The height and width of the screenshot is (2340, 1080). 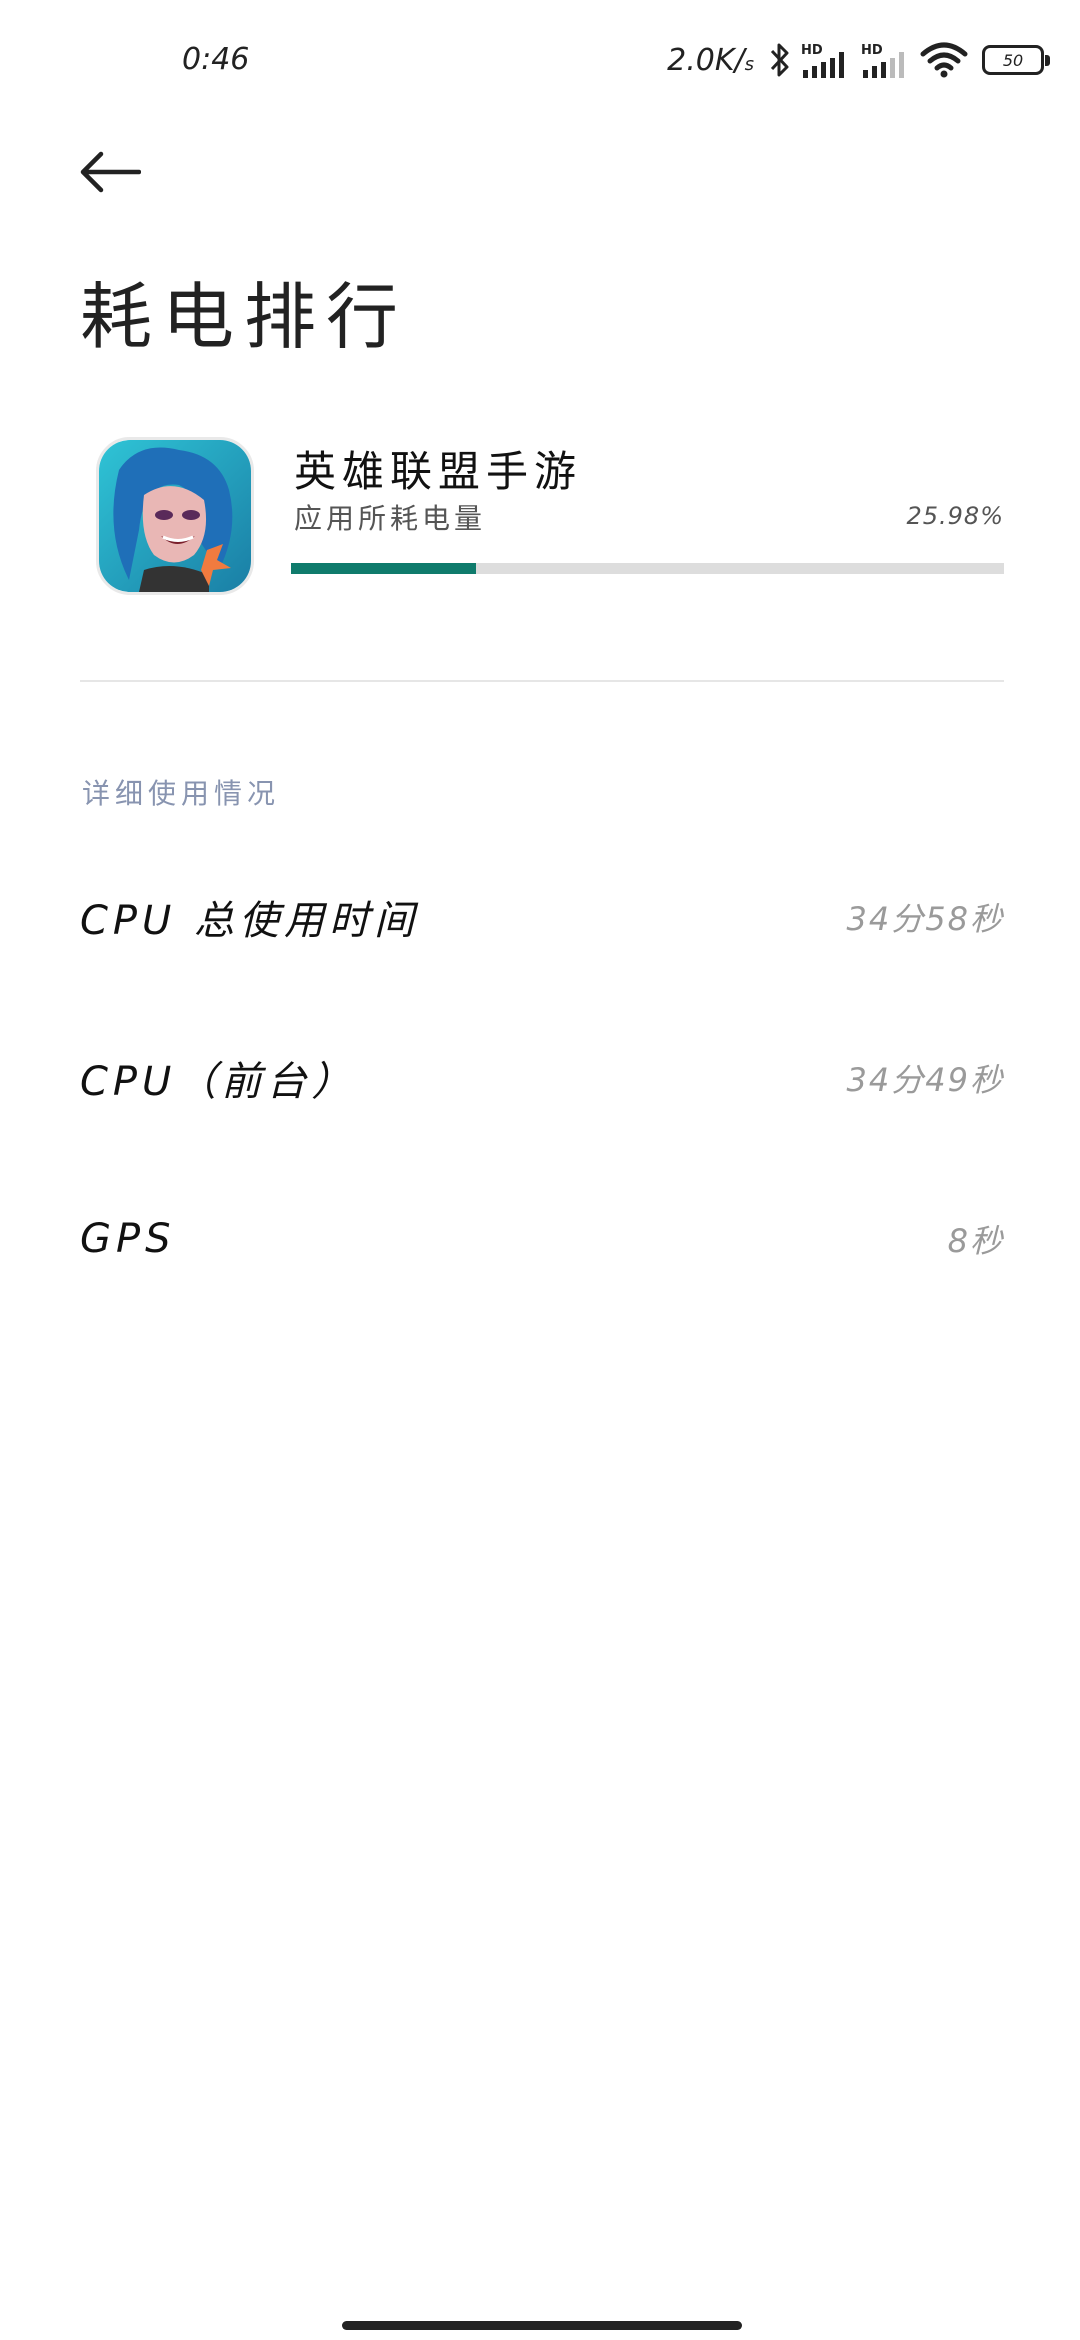 What do you see at coordinates (244, 317) in the screenshot?
I see `page-title: 耗电排行` at bounding box center [244, 317].